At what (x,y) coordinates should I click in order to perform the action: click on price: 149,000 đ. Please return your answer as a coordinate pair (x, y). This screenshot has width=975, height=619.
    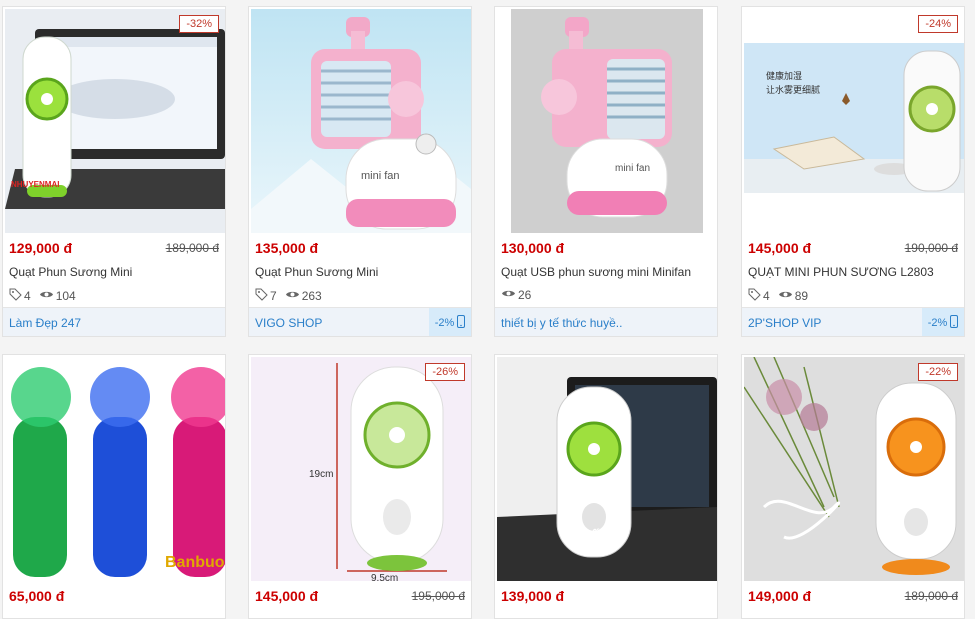
    Looking at the image, I should click on (780, 596).